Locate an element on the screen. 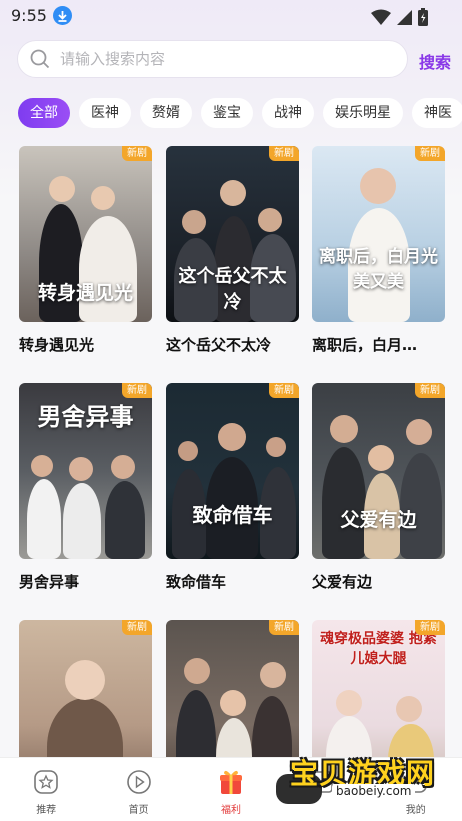  watermark-url: baobeiy.com is located at coordinates (374, 791).